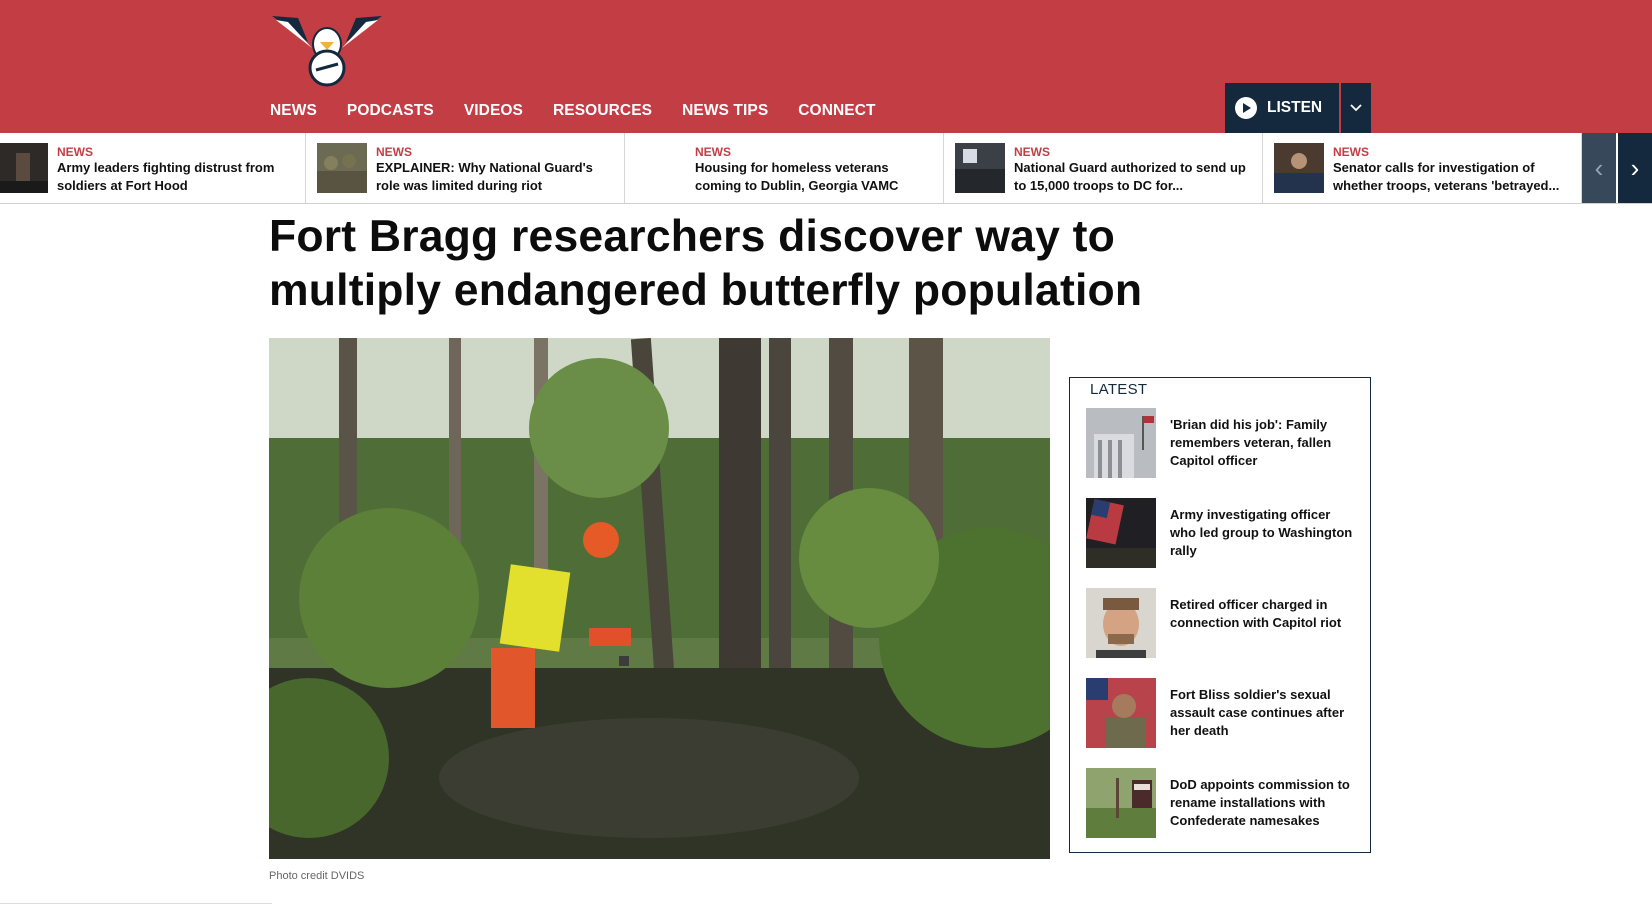 The width and height of the screenshot is (1652, 906). I want to click on nav-news: NEWS, so click(293, 111).